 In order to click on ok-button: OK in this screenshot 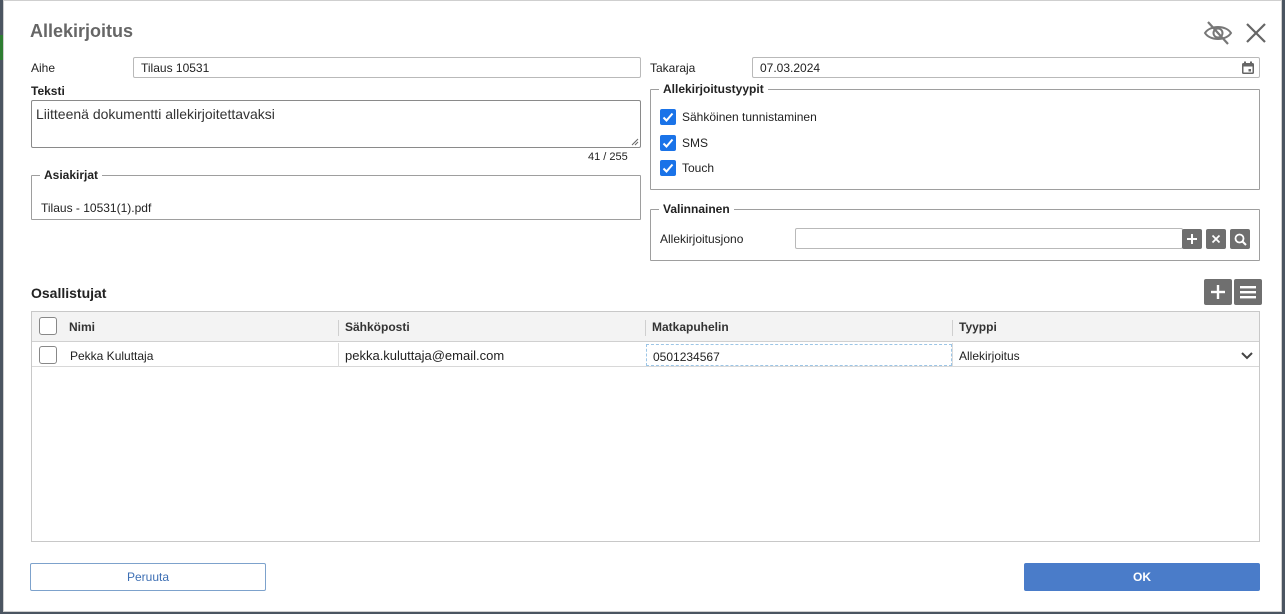, I will do `click(1142, 577)`.